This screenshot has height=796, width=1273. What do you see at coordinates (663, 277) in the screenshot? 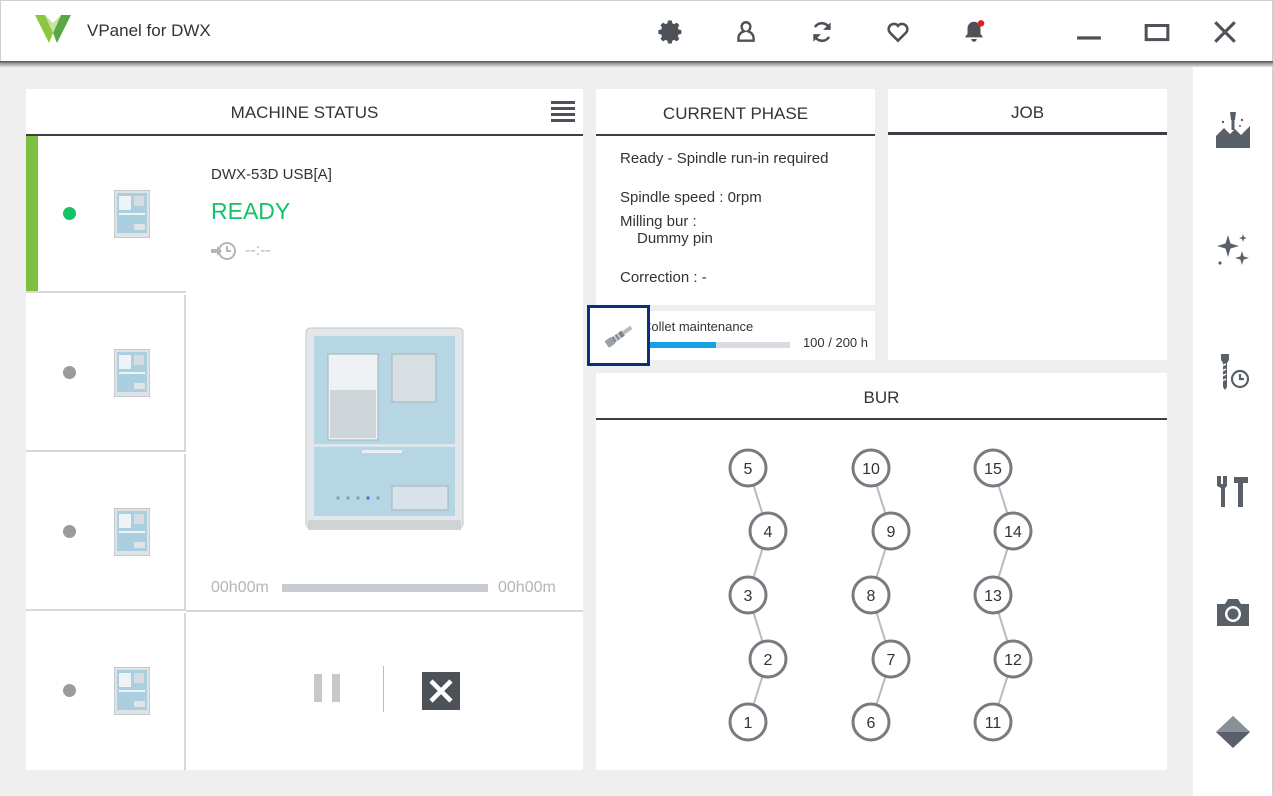
I see `correction: Correction : -` at bounding box center [663, 277].